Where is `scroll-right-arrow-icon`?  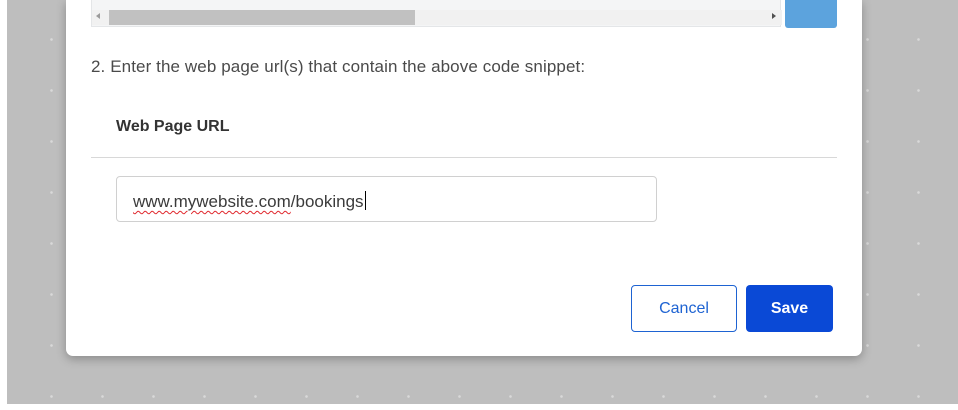 scroll-right-arrow-icon is located at coordinates (774, 16).